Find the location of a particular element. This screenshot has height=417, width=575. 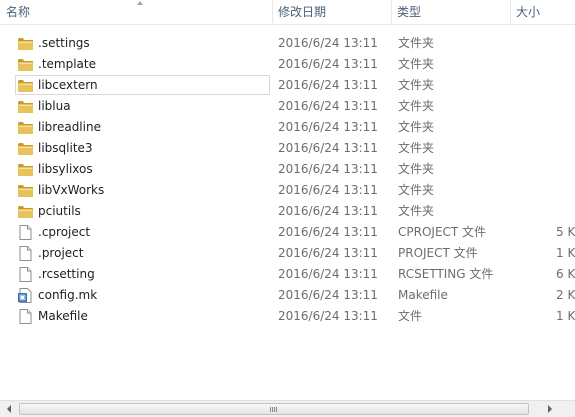

file-row: libreadline 2016/6/24 13:11 文件夹 is located at coordinates (287, 127).